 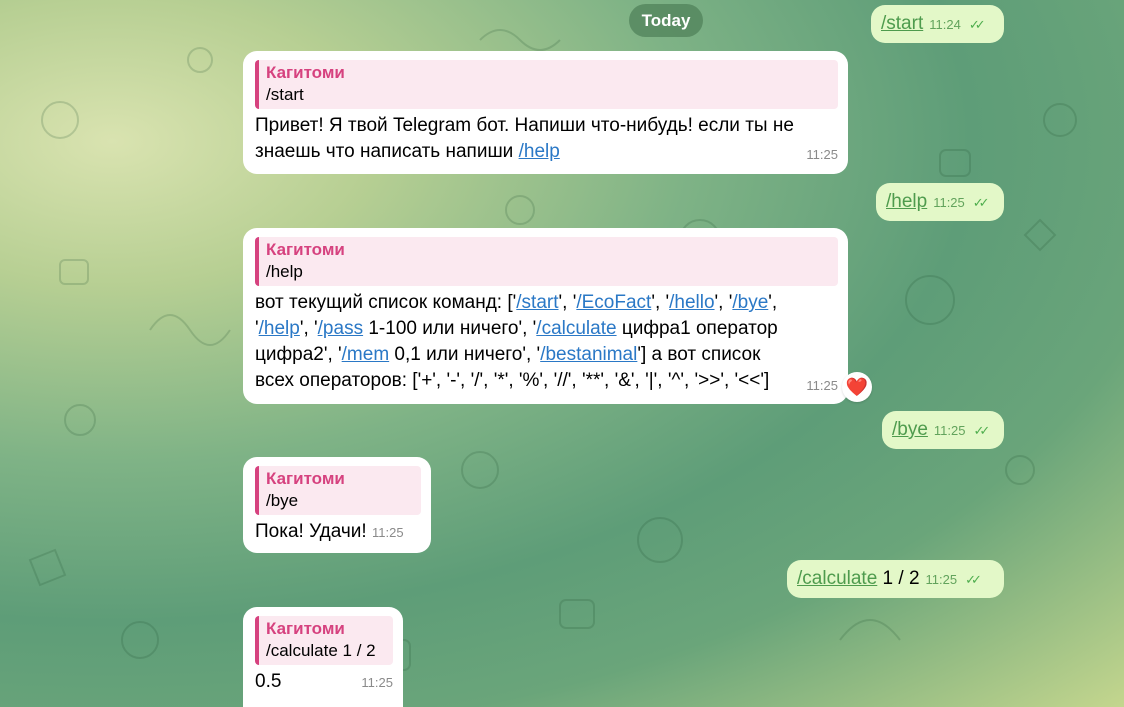 I want to click on incoming-message: Кагитоми /bye Пока! Удачи! 11:25, so click(x=337, y=505).